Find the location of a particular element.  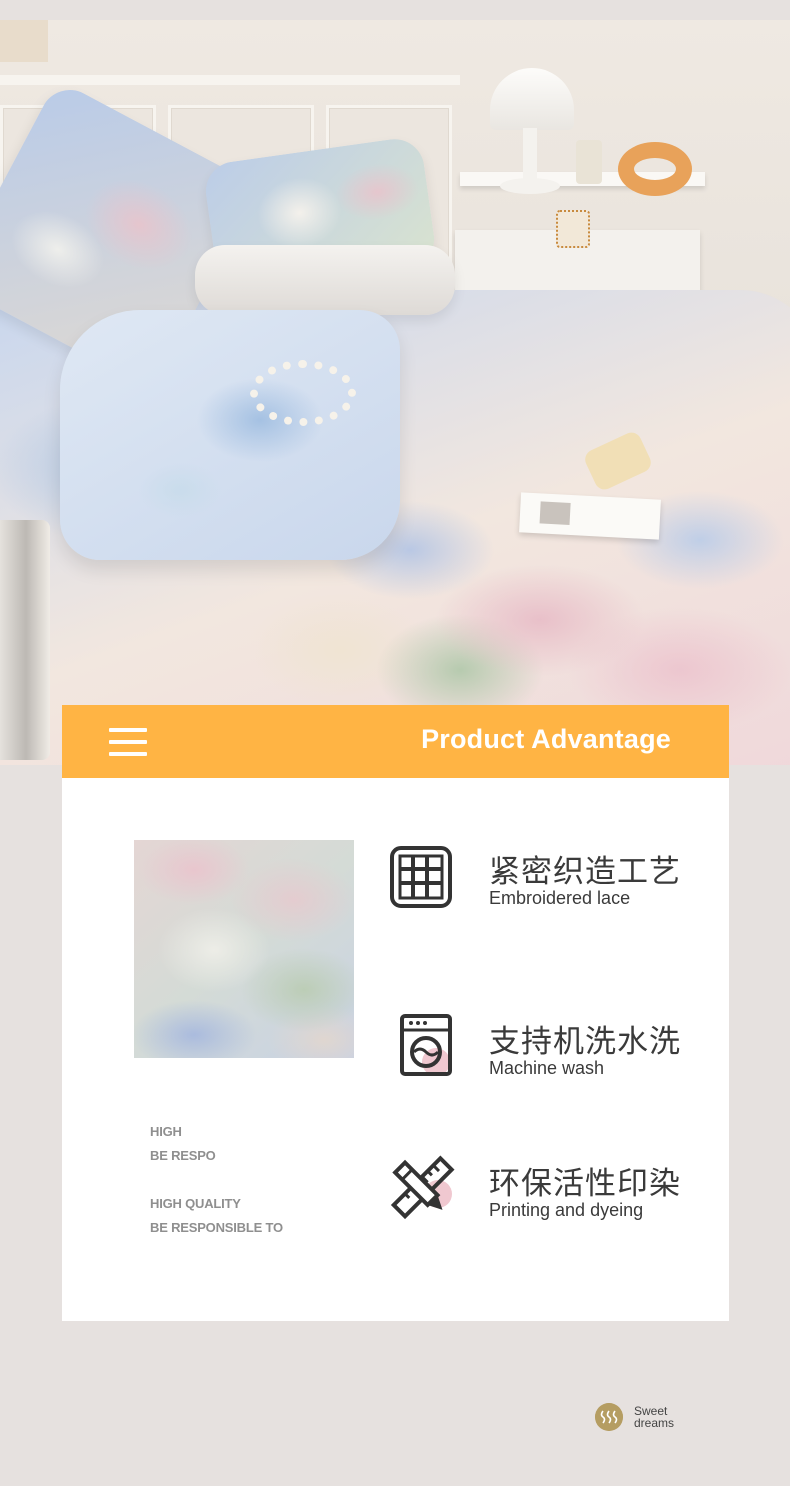

dotted-mug is located at coordinates (573, 229).